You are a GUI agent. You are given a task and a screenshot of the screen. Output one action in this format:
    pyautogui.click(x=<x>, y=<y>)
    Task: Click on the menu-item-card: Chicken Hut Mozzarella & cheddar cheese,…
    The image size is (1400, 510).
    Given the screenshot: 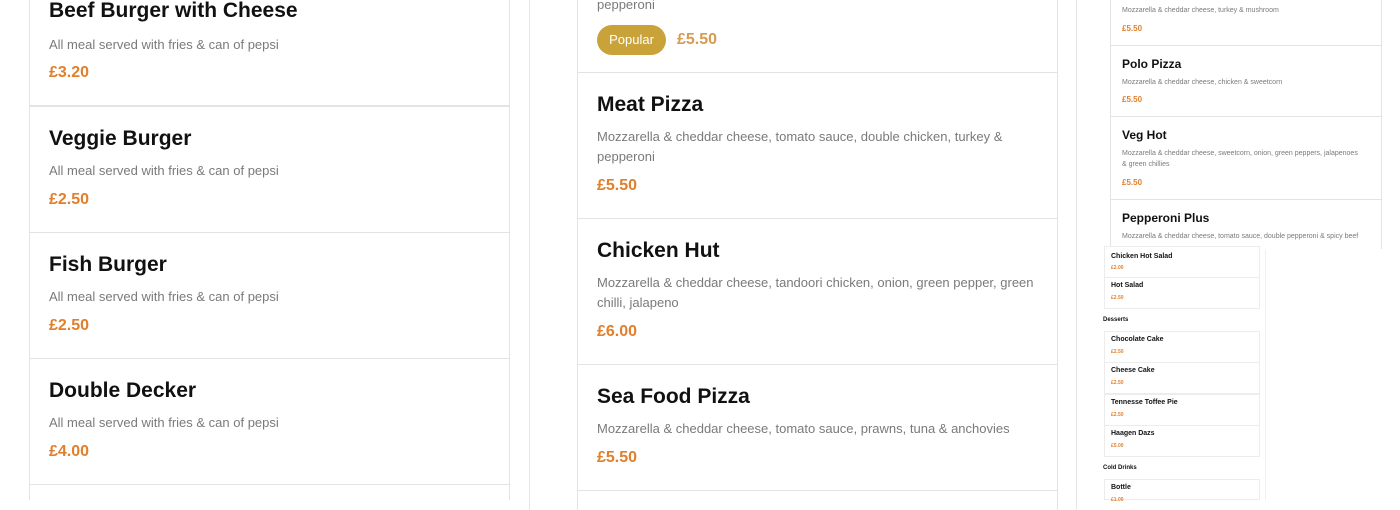 What is the action you would take?
    pyautogui.click(x=817, y=291)
    